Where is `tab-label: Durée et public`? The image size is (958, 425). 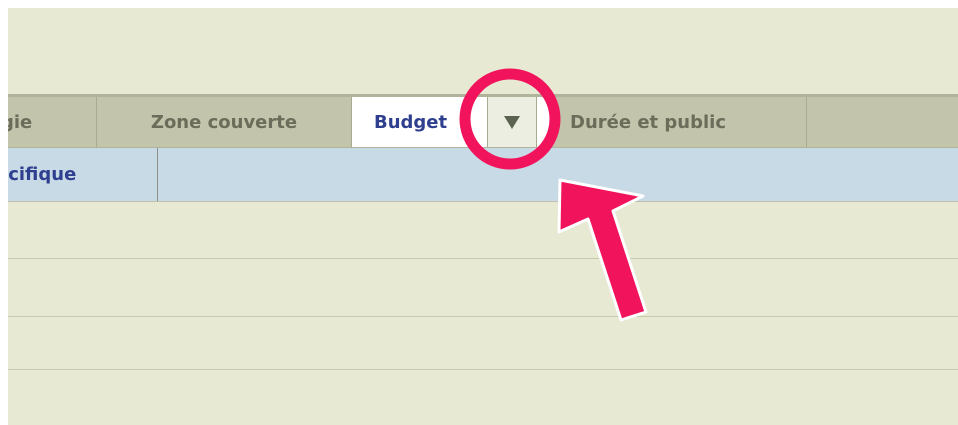
tab-label: Durée et public is located at coordinates (648, 122).